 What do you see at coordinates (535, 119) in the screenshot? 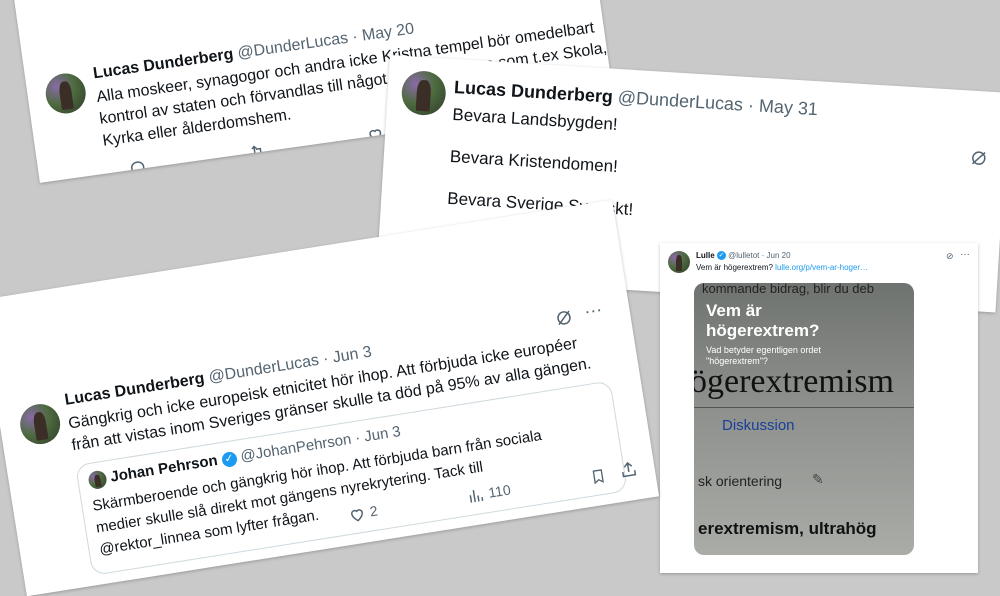
I see `tweet-text-line: Bevara Landsbygden!` at bounding box center [535, 119].